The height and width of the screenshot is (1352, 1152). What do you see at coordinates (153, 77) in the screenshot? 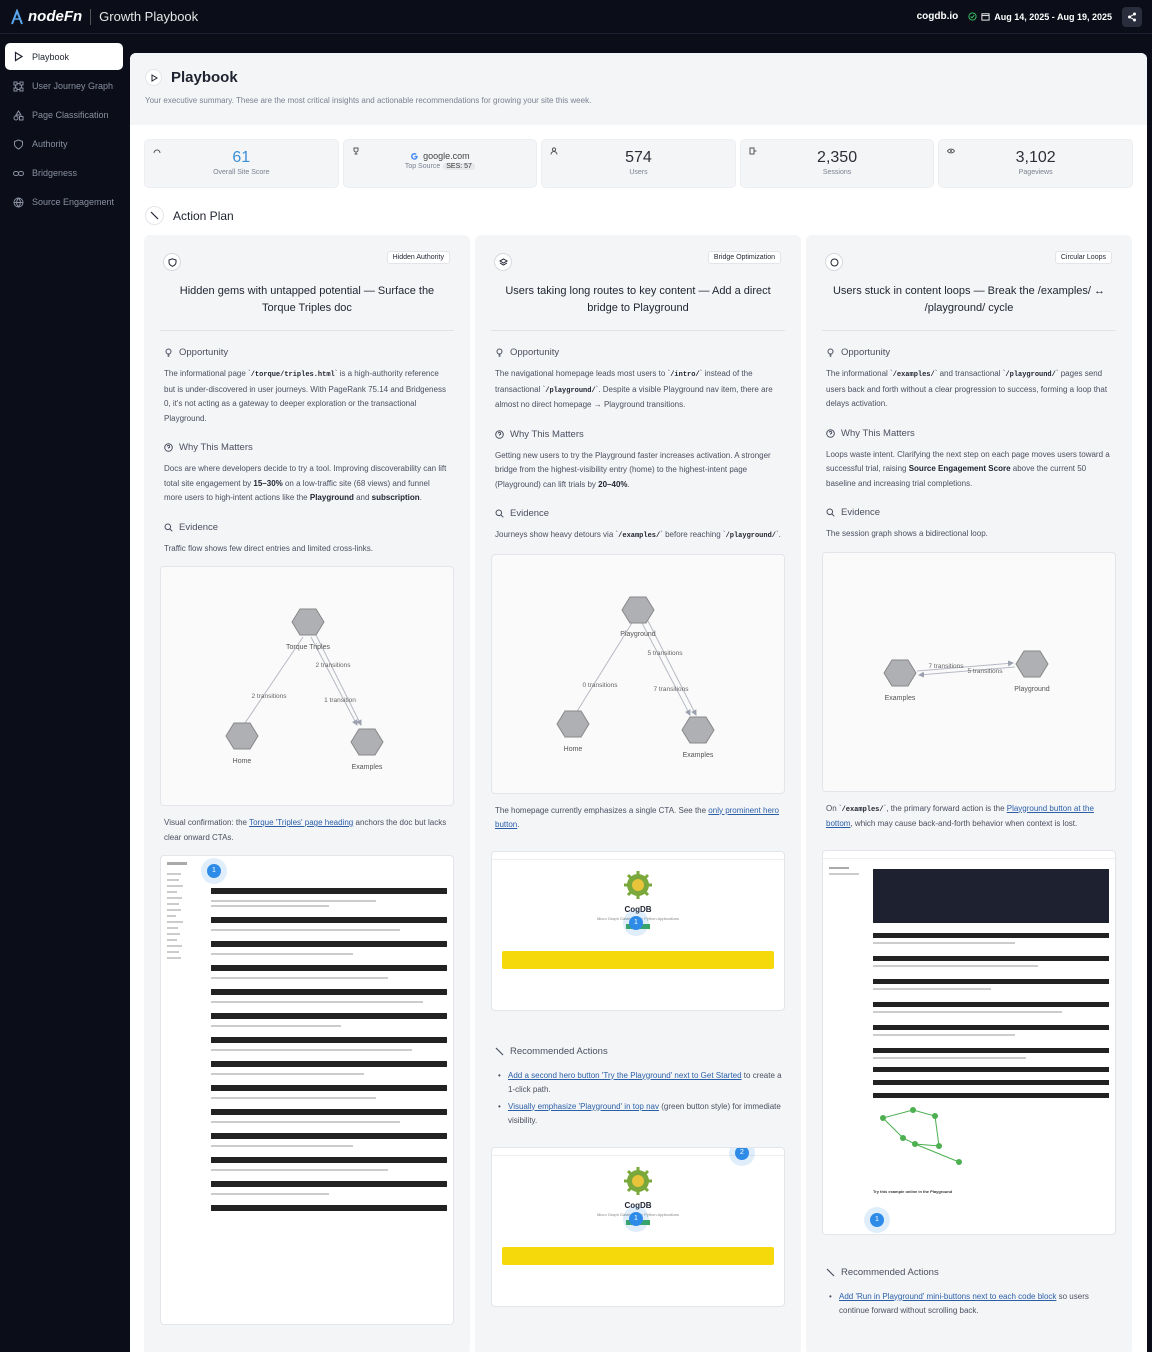
I see `play-button` at bounding box center [153, 77].